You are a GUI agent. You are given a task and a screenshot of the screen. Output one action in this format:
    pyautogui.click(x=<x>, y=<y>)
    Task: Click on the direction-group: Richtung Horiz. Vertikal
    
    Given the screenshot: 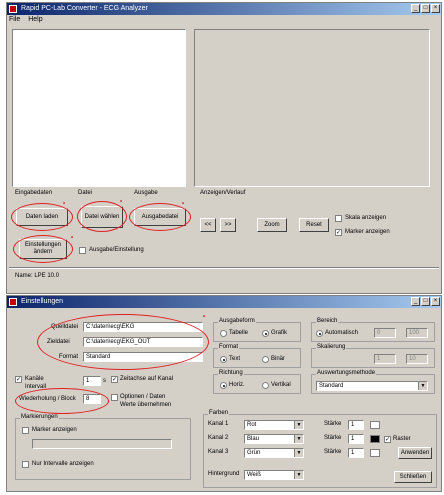 What is the action you would take?
    pyautogui.click(x=257, y=382)
    